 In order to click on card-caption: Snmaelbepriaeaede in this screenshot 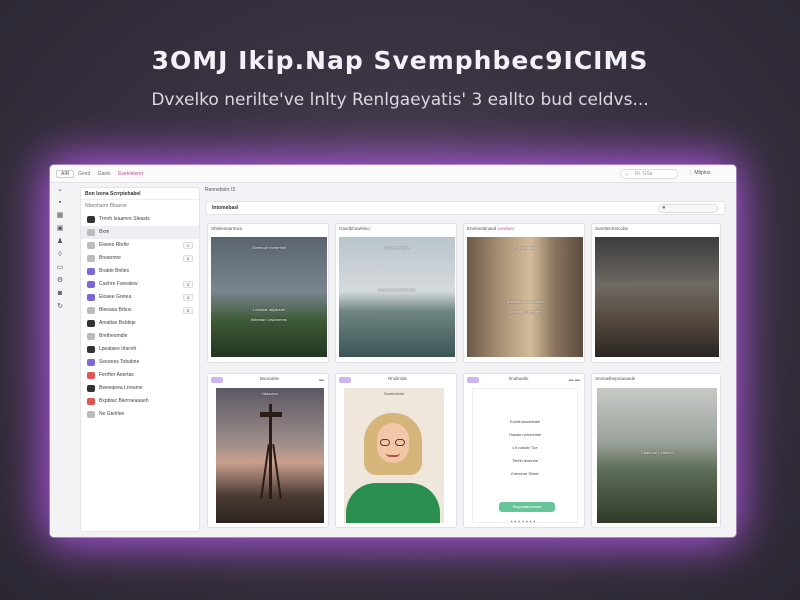, I will do `click(615, 378)`.